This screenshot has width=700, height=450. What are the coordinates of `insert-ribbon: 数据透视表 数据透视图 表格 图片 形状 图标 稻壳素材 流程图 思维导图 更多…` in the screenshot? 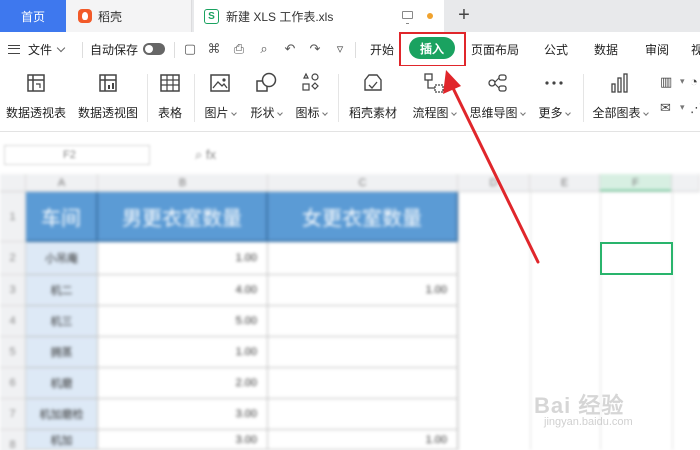 It's located at (350, 99).